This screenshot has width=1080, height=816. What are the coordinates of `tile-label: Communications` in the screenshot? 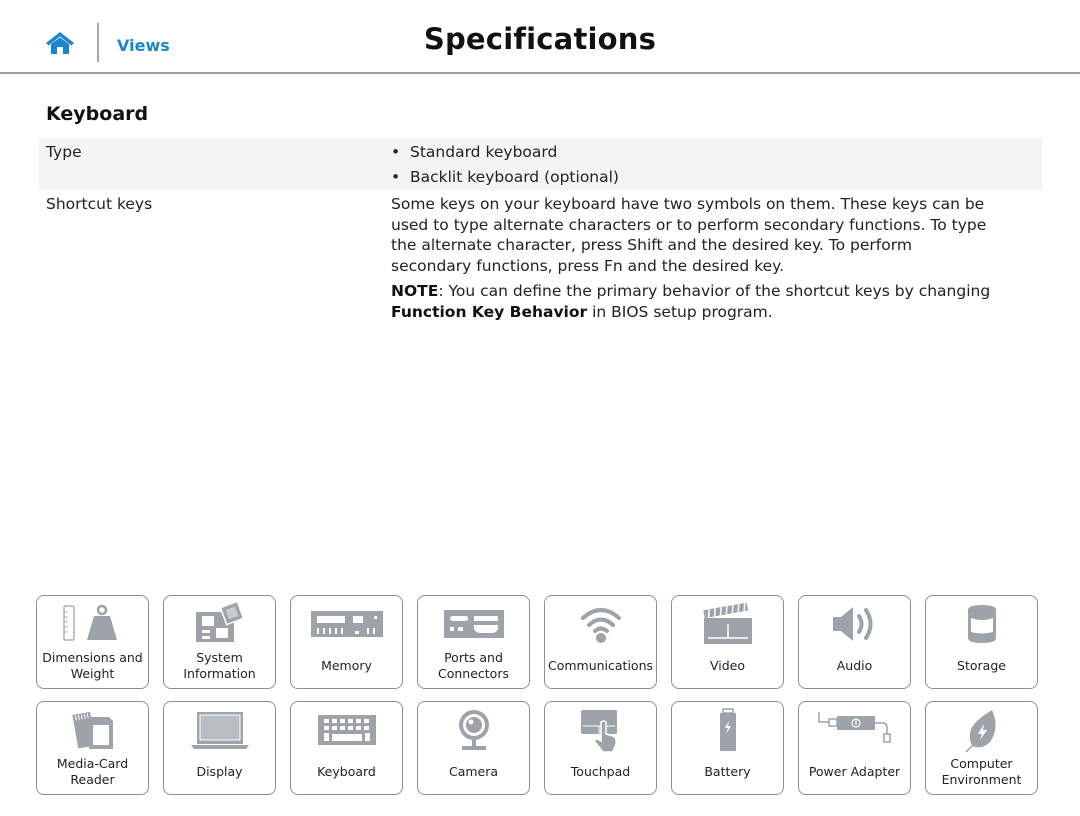 It's located at (600, 665).